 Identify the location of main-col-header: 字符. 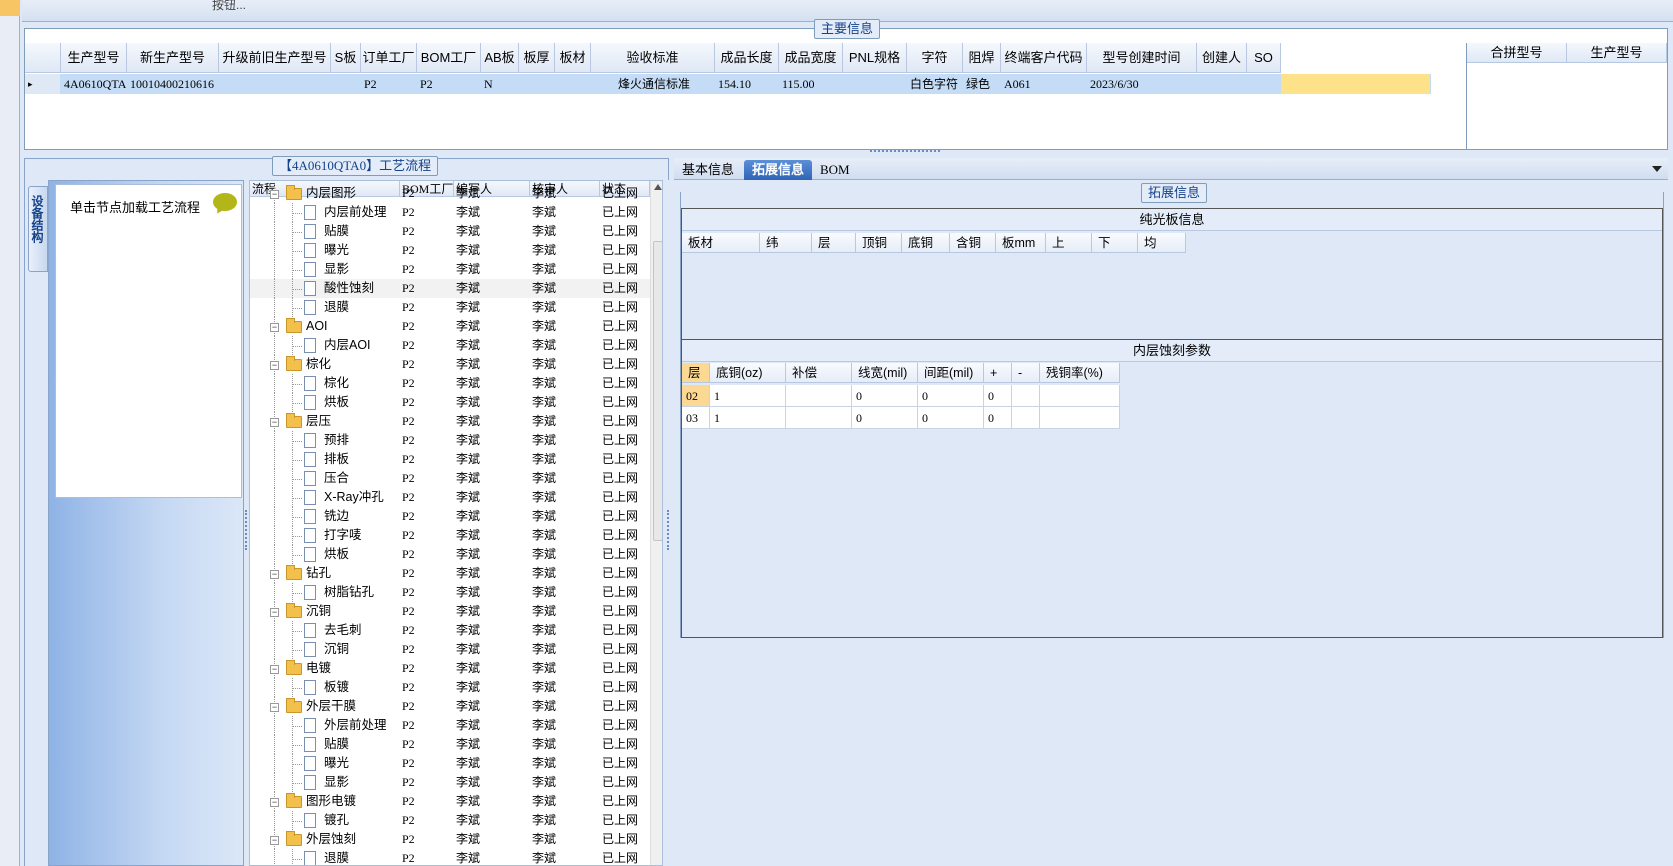
(935, 58).